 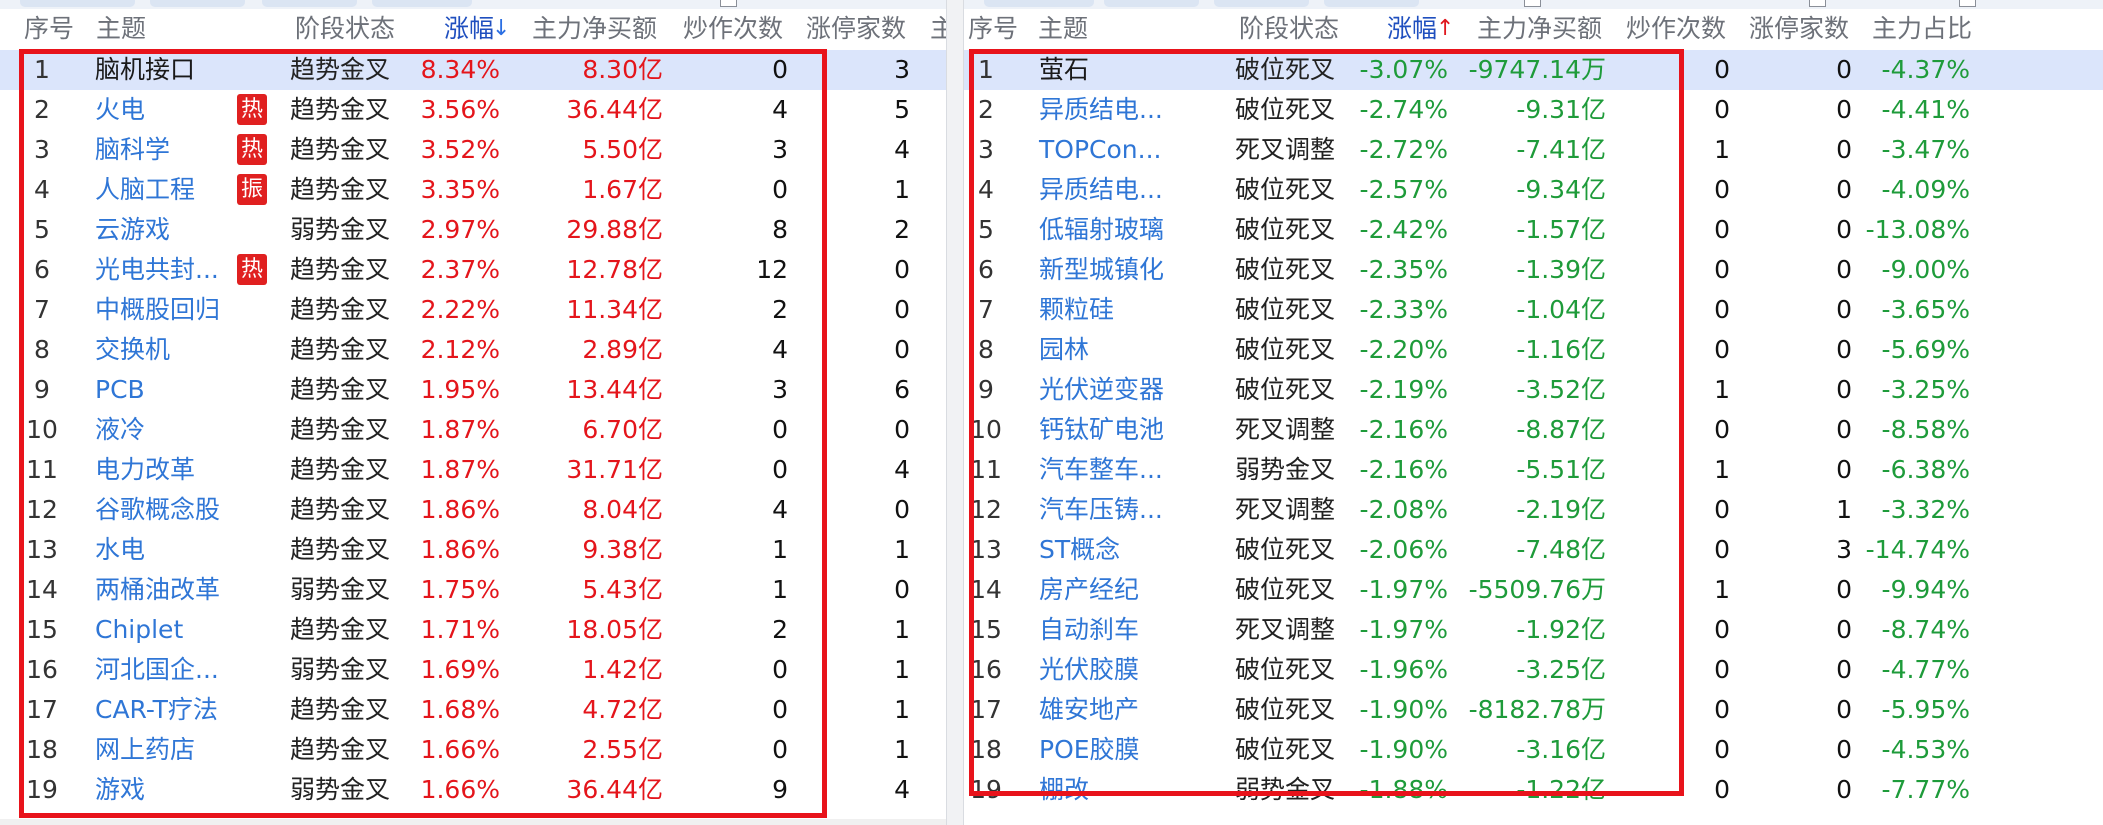 I want to click on table-row: 13 水电 趋势金叉 1.86% 9.38亿 1 1, so click(x=473, y=550).